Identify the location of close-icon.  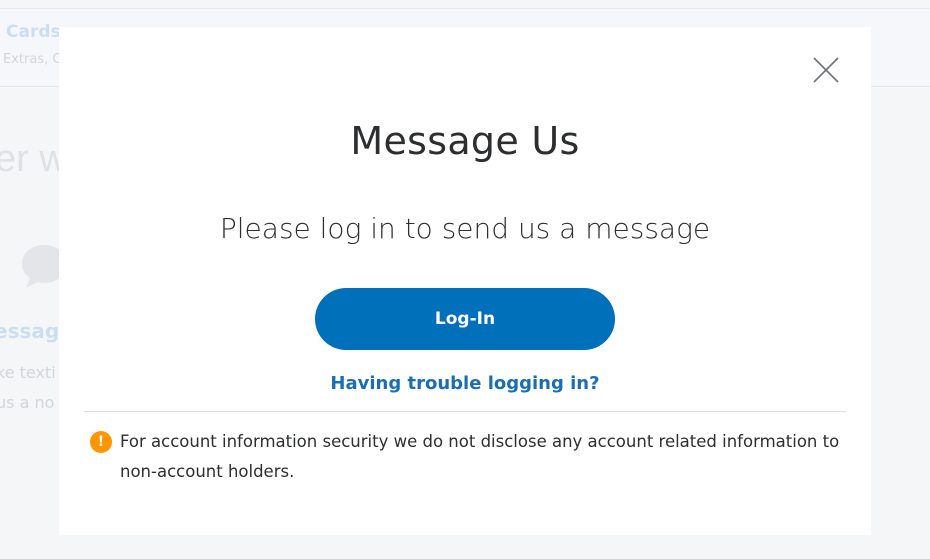
(826, 70).